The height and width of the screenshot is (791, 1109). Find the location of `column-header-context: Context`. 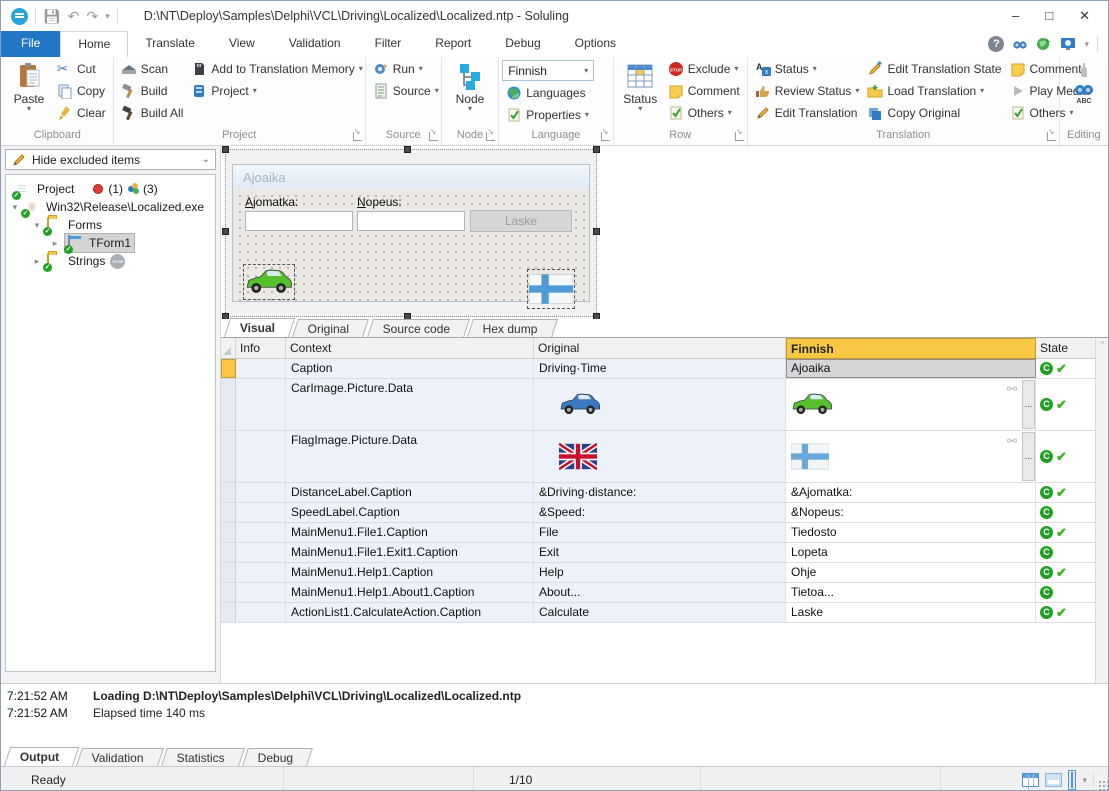

column-header-context: Context is located at coordinates (410, 348).